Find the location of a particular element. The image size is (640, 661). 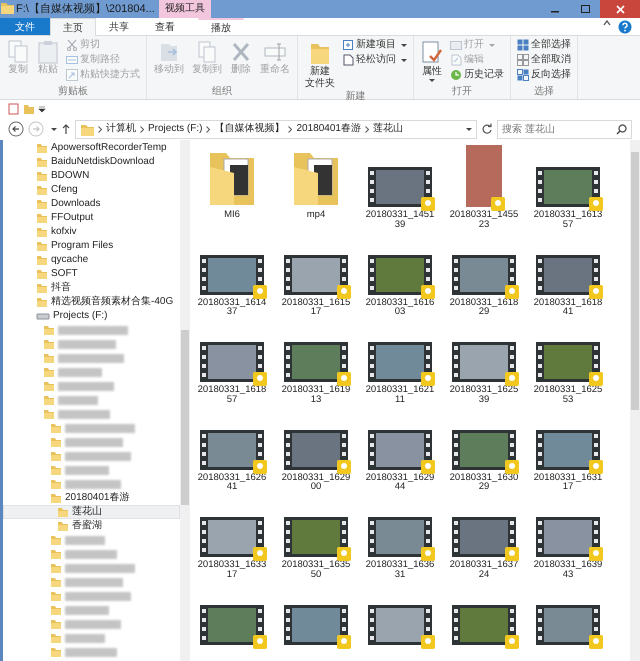

breadcrumb-item: 计算机 is located at coordinates (121, 129).